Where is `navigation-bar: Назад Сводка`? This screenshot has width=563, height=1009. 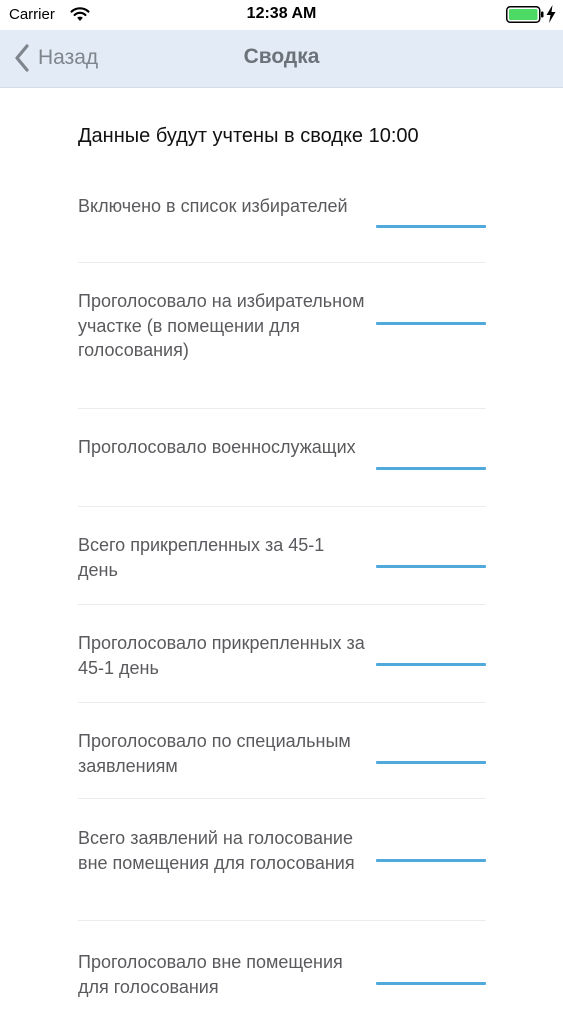
navigation-bar: Назад Сводка is located at coordinates (281, 59).